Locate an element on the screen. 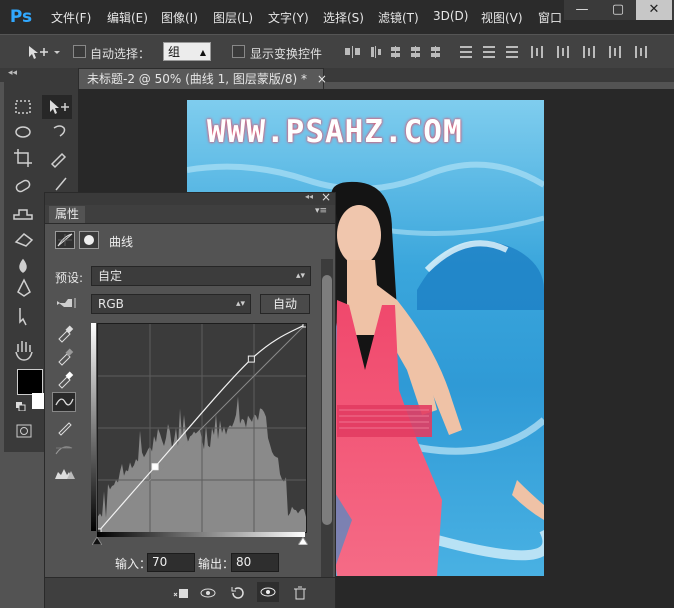 The width and height of the screenshot is (674, 608). mask-icon is located at coordinates (89, 240).